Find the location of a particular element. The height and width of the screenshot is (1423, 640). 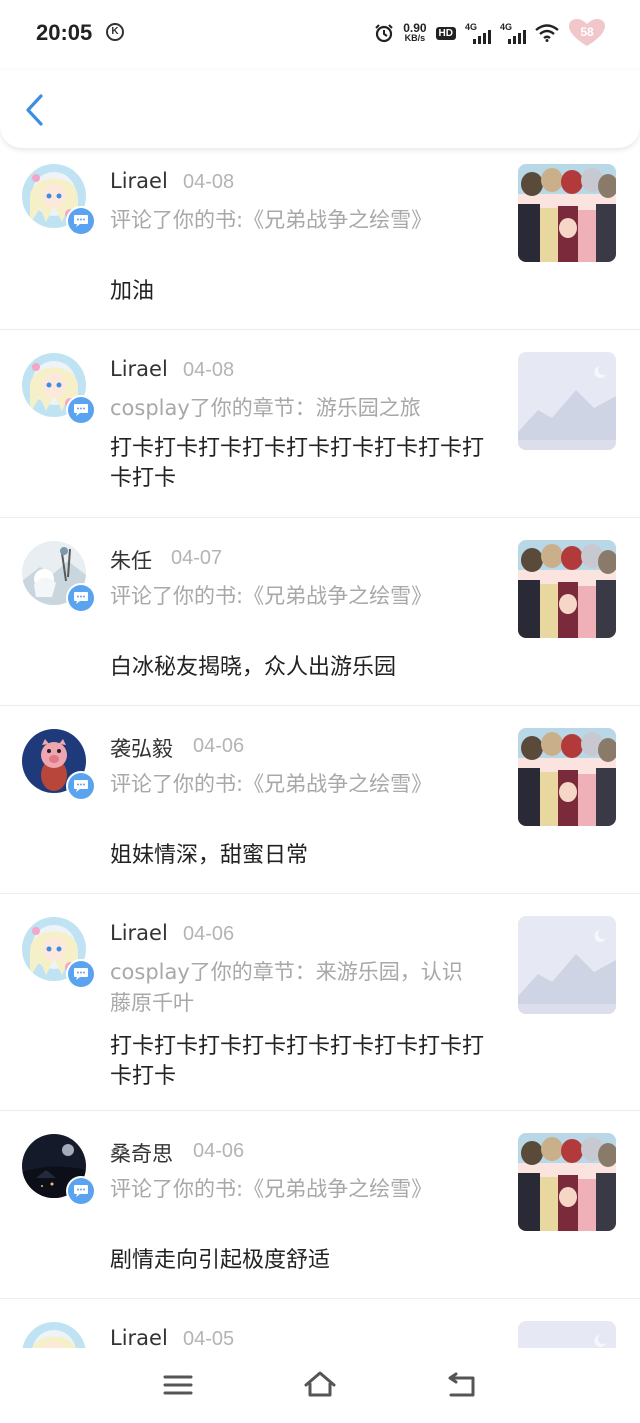

comment-text: 姐妹情深，甜蜜日常 is located at coordinates (209, 855).